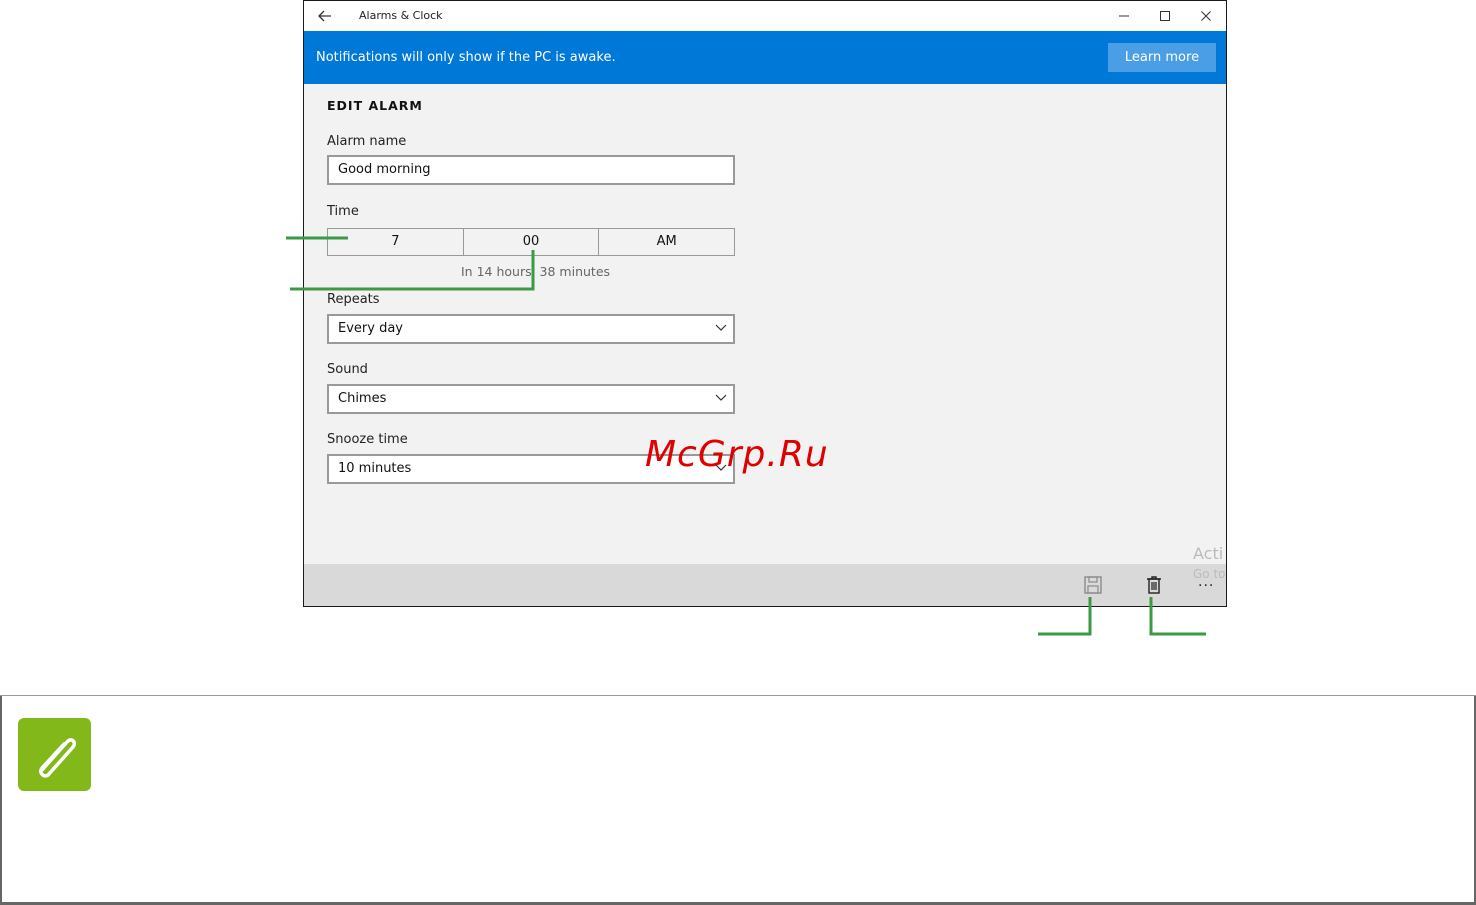 The width and height of the screenshot is (1476, 905). I want to click on callout-save, so click(1065, 616).